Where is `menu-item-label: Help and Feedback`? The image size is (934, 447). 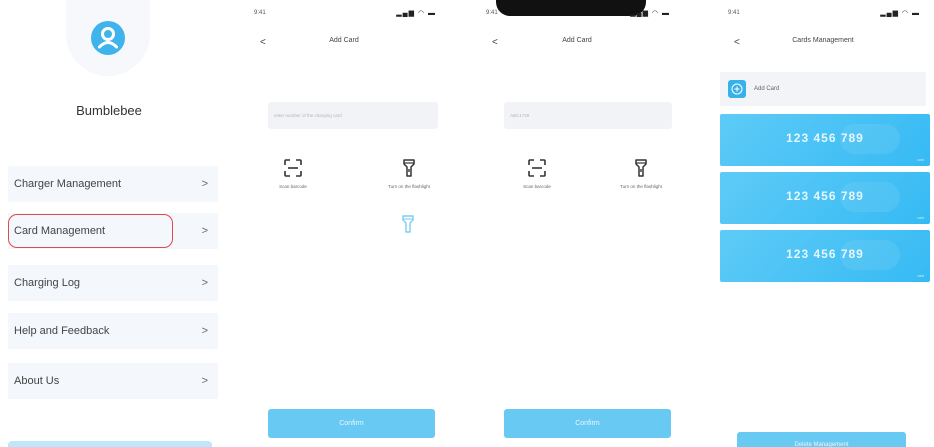 menu-item-label: Help and Feedback is located at coordinates (62, 331).